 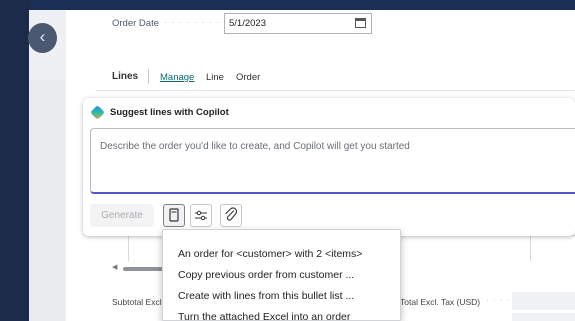 I want to click on scroll-left-icon: ◀, so click(x=114, y=267).